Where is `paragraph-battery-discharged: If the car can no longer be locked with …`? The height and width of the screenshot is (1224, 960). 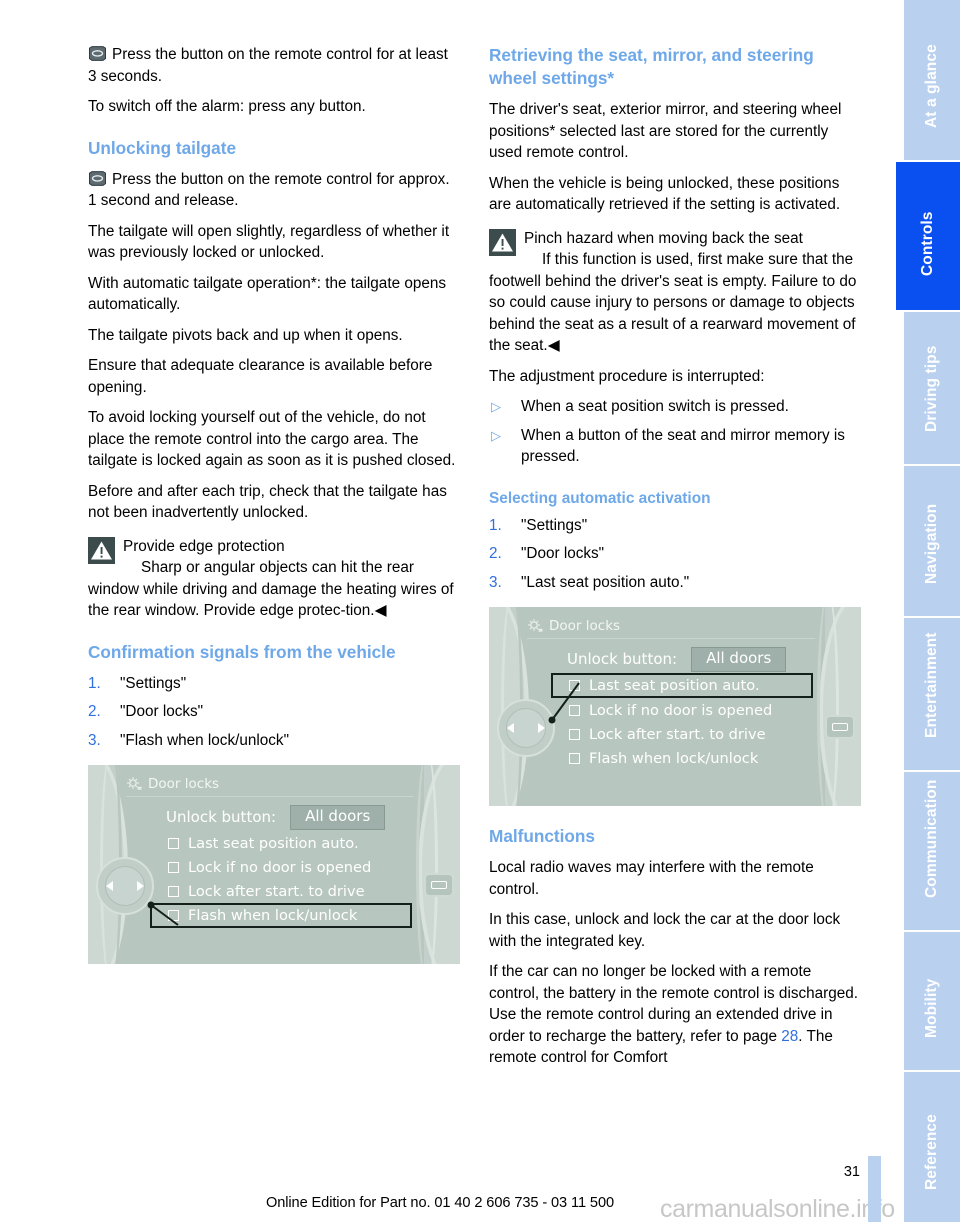
paragraph-battery-discharged: If the car can no longer be locked with … is located at coordinates (675, 1015).